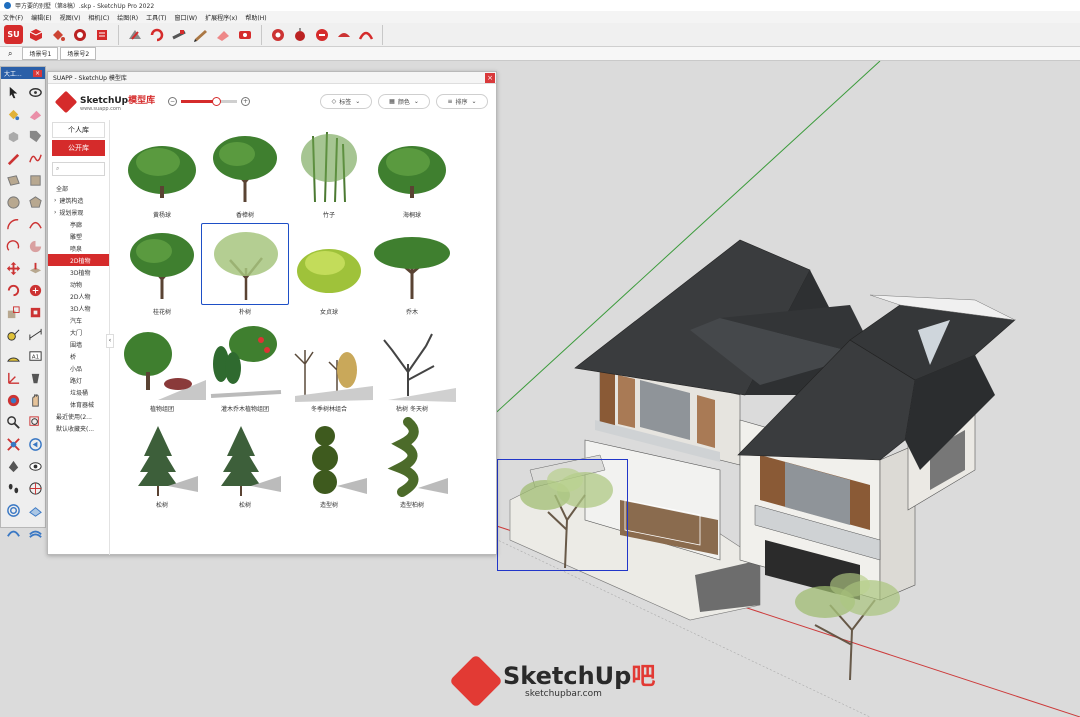 The width and height of the screenshot is (1080, 717). What do you see at coordinates (35, 466) in the screenshot?
I see `look-around-icon` at bounding box center [35, 466].